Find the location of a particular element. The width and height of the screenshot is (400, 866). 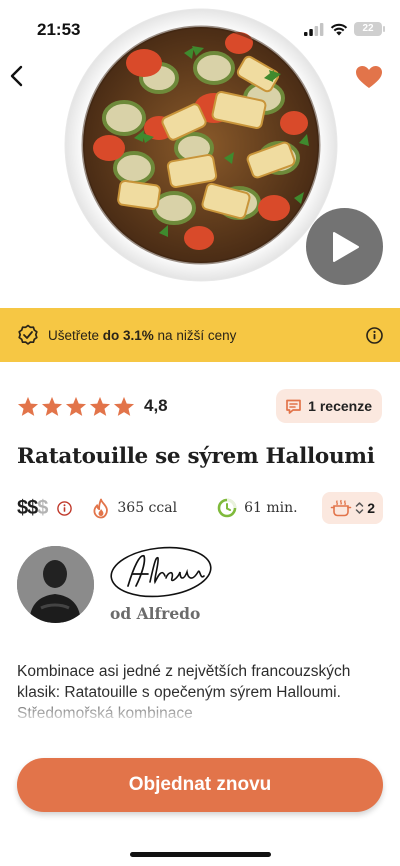

review-icon is located at coordinates (294, 406).